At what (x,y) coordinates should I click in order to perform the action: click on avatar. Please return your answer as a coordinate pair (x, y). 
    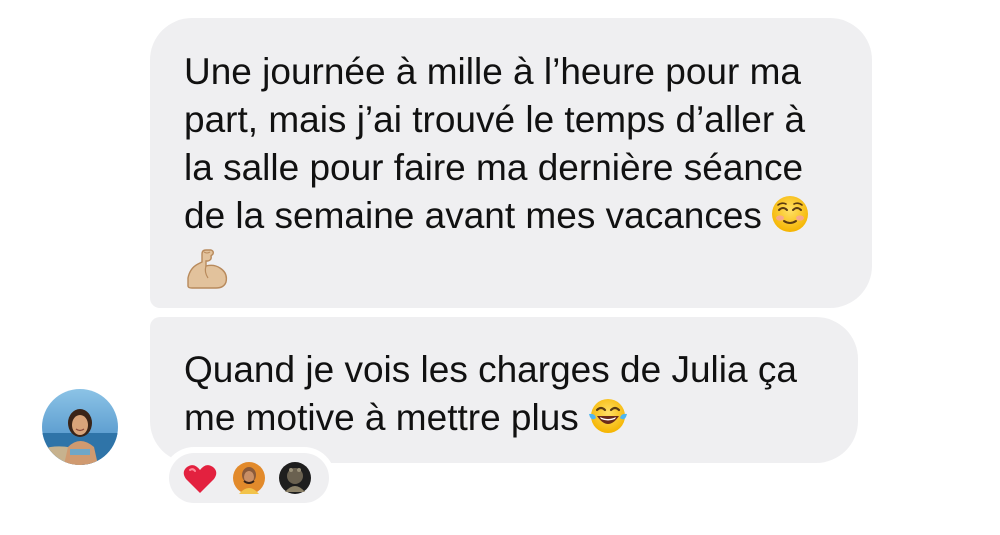
    Looking at the image, I should click on (80, 427).